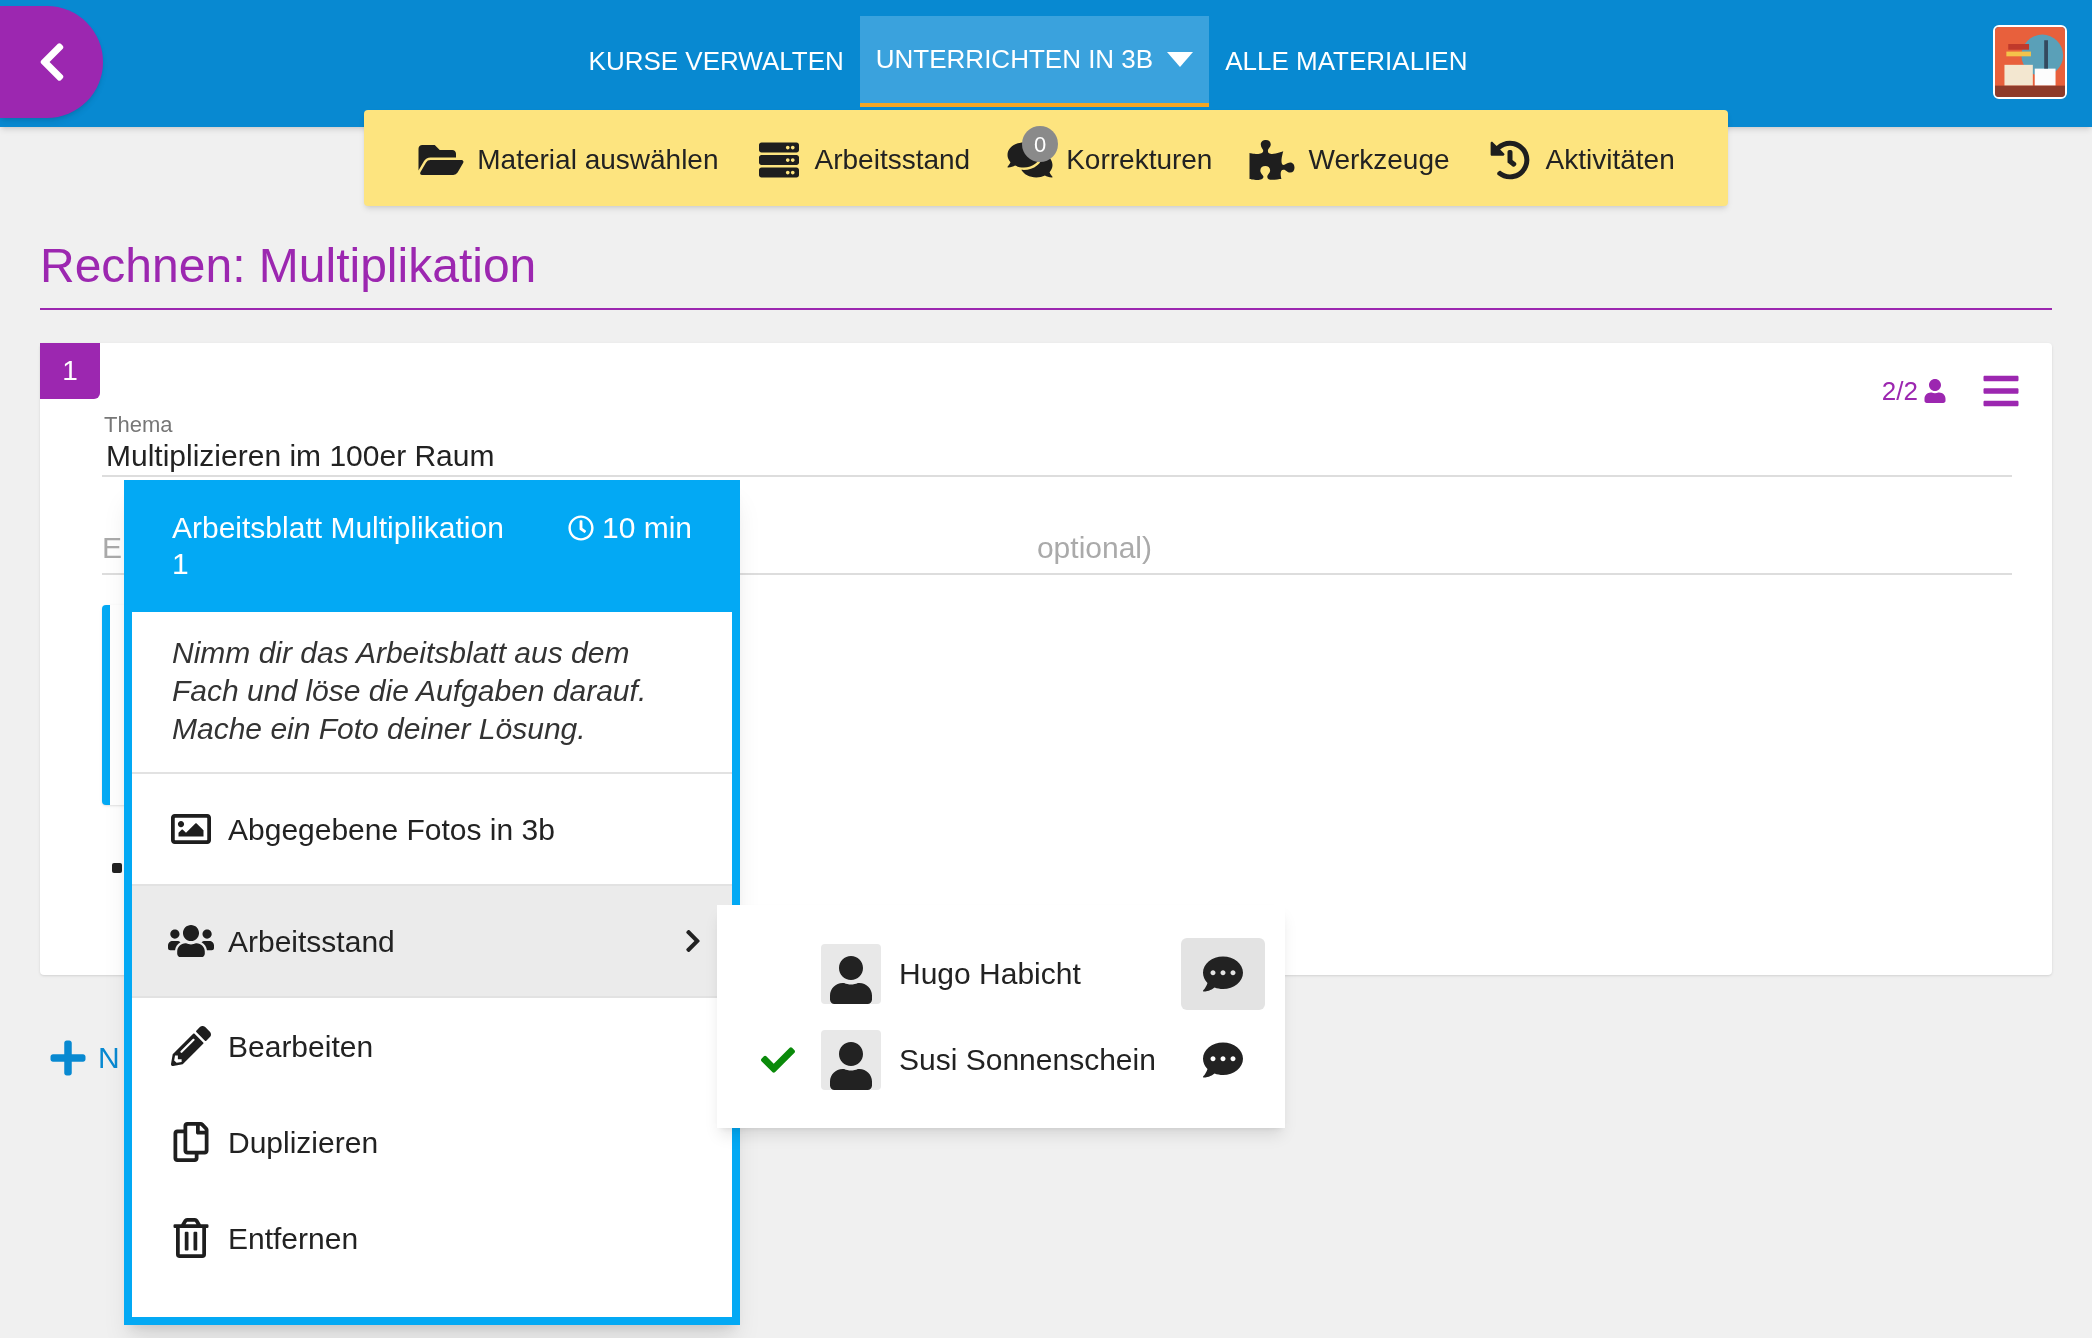 Image resolution: width=2092 pixels, height=1338 pixels. Describe the element at coordinates (1040, 144) in the screenshot. I see `count-badge: 0` at that location.